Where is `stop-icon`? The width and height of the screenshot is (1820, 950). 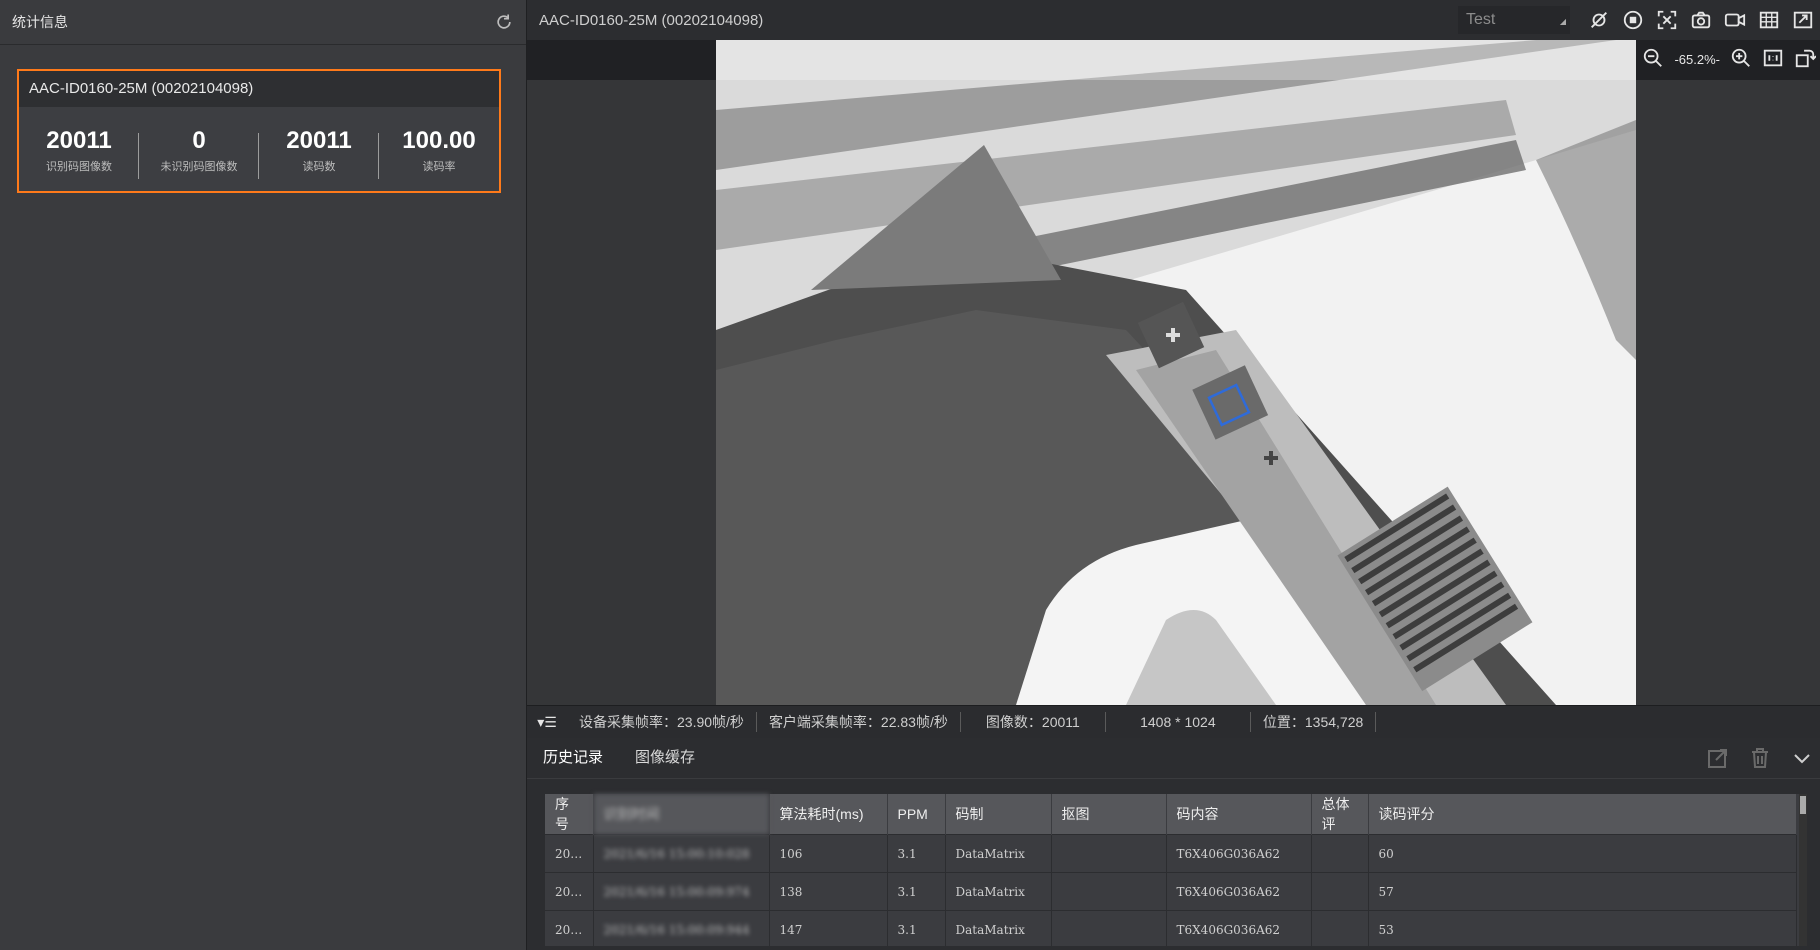 stop-icon is located at coordinates (1633, 20).